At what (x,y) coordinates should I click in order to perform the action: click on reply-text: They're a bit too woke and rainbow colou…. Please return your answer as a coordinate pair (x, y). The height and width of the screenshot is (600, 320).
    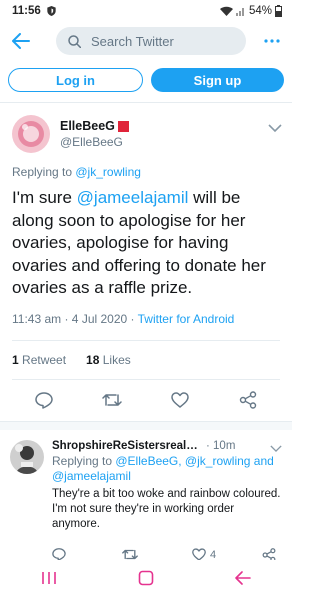
    Looking at the image, I should click on (166, 508).